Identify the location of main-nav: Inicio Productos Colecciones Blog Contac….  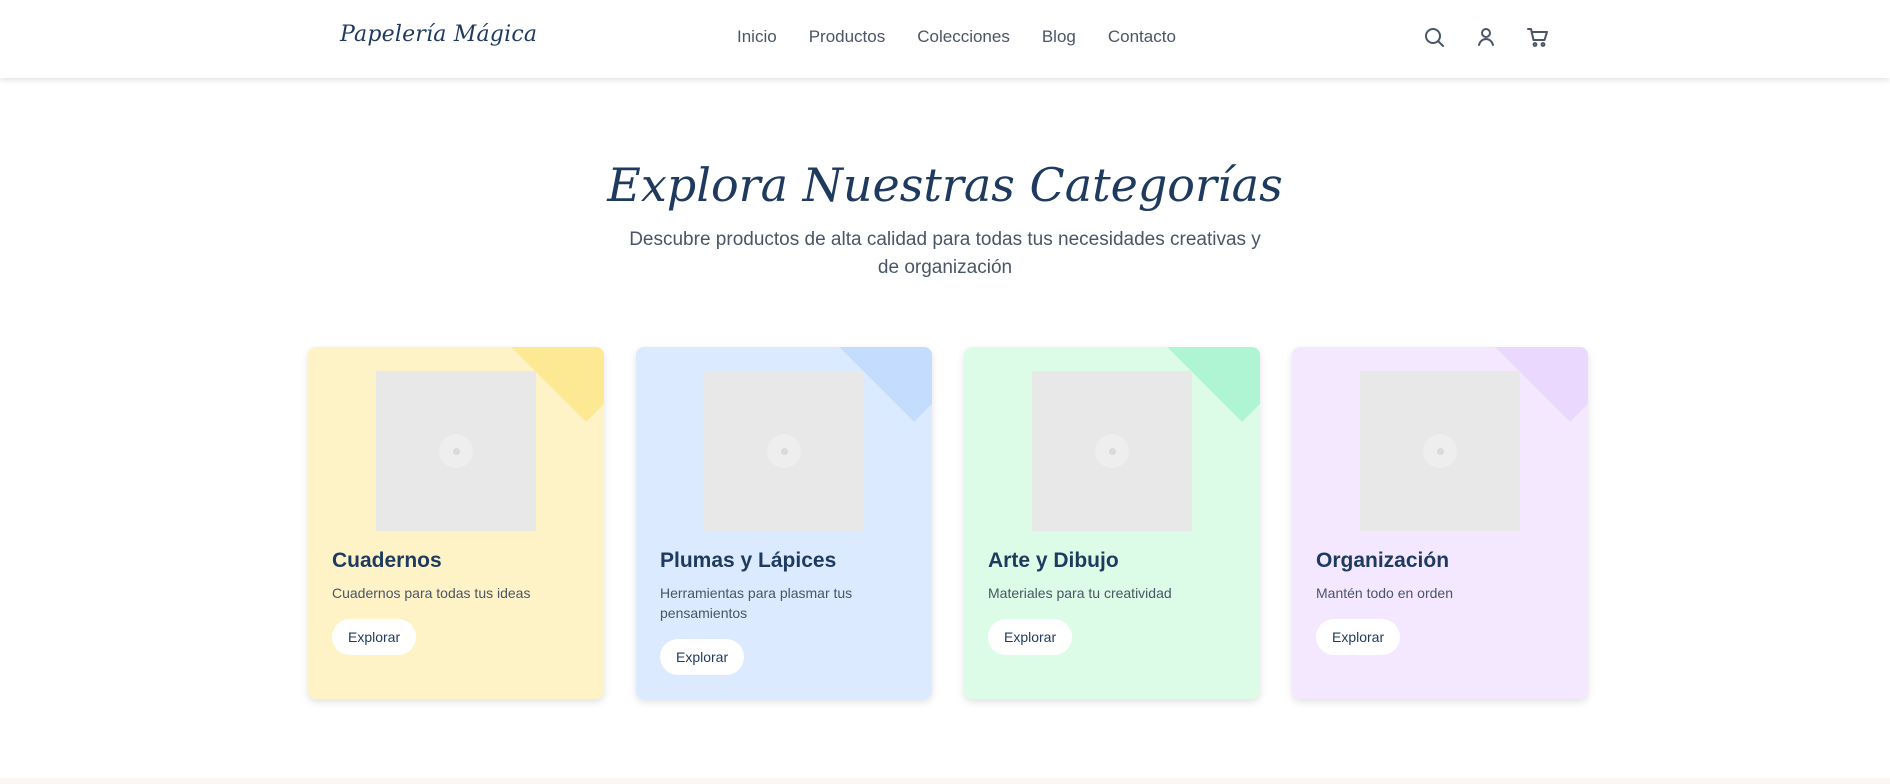
(956, 37).